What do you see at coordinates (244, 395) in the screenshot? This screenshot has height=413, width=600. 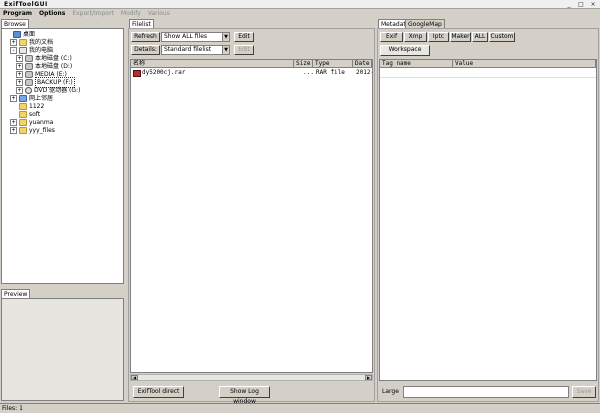 I see `show-log-button: Show Log window` at bounding box center [244, 395].